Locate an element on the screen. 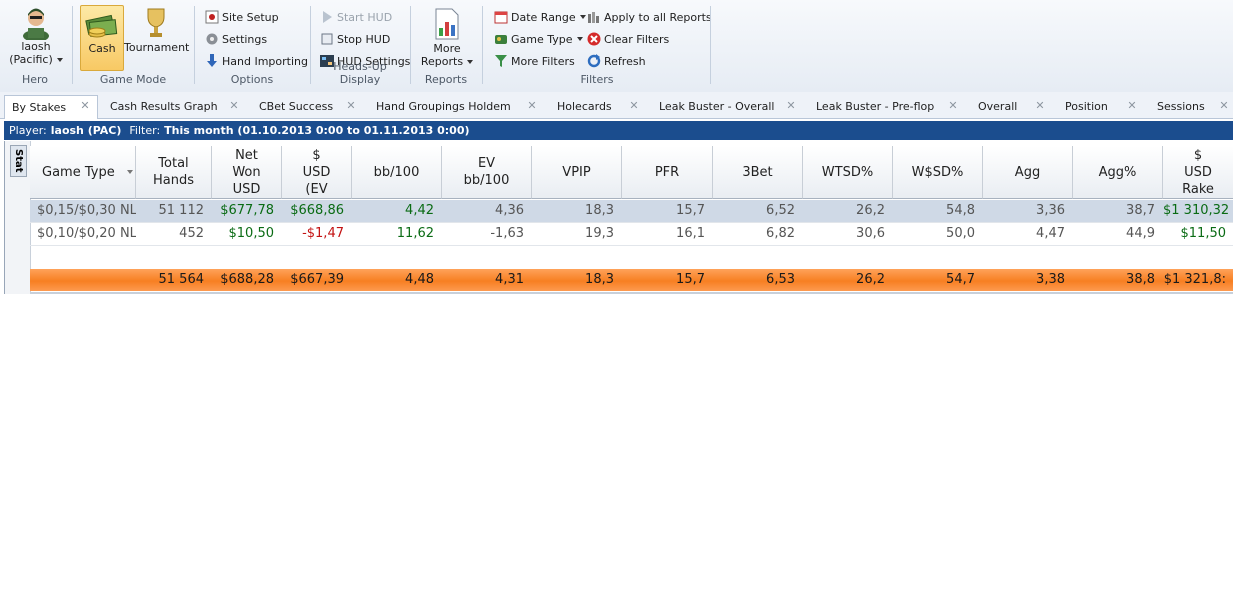 The width and height of the screenshot is (1233, 596). hero-button: laosh (Pacific) is located at coordinates (36, 38).